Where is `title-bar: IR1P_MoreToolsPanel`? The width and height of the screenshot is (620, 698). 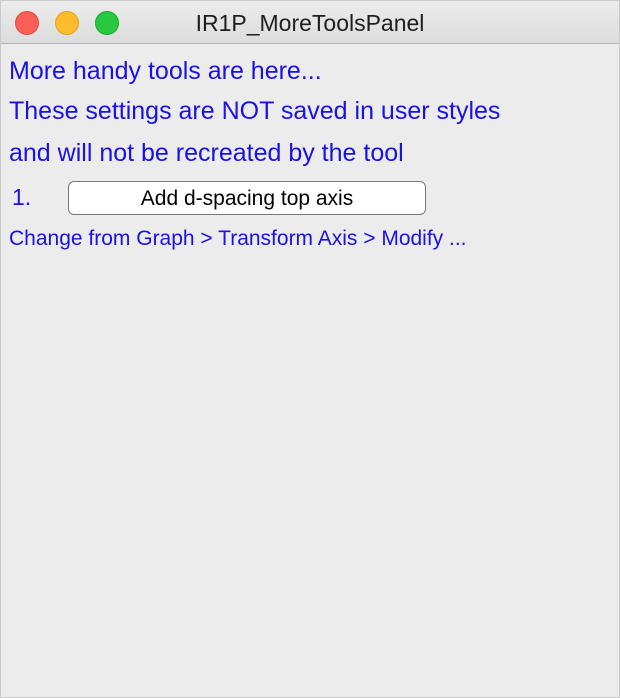 title-bar: IR1P_MoreToolsPanel is located at coordinates (310, 22).